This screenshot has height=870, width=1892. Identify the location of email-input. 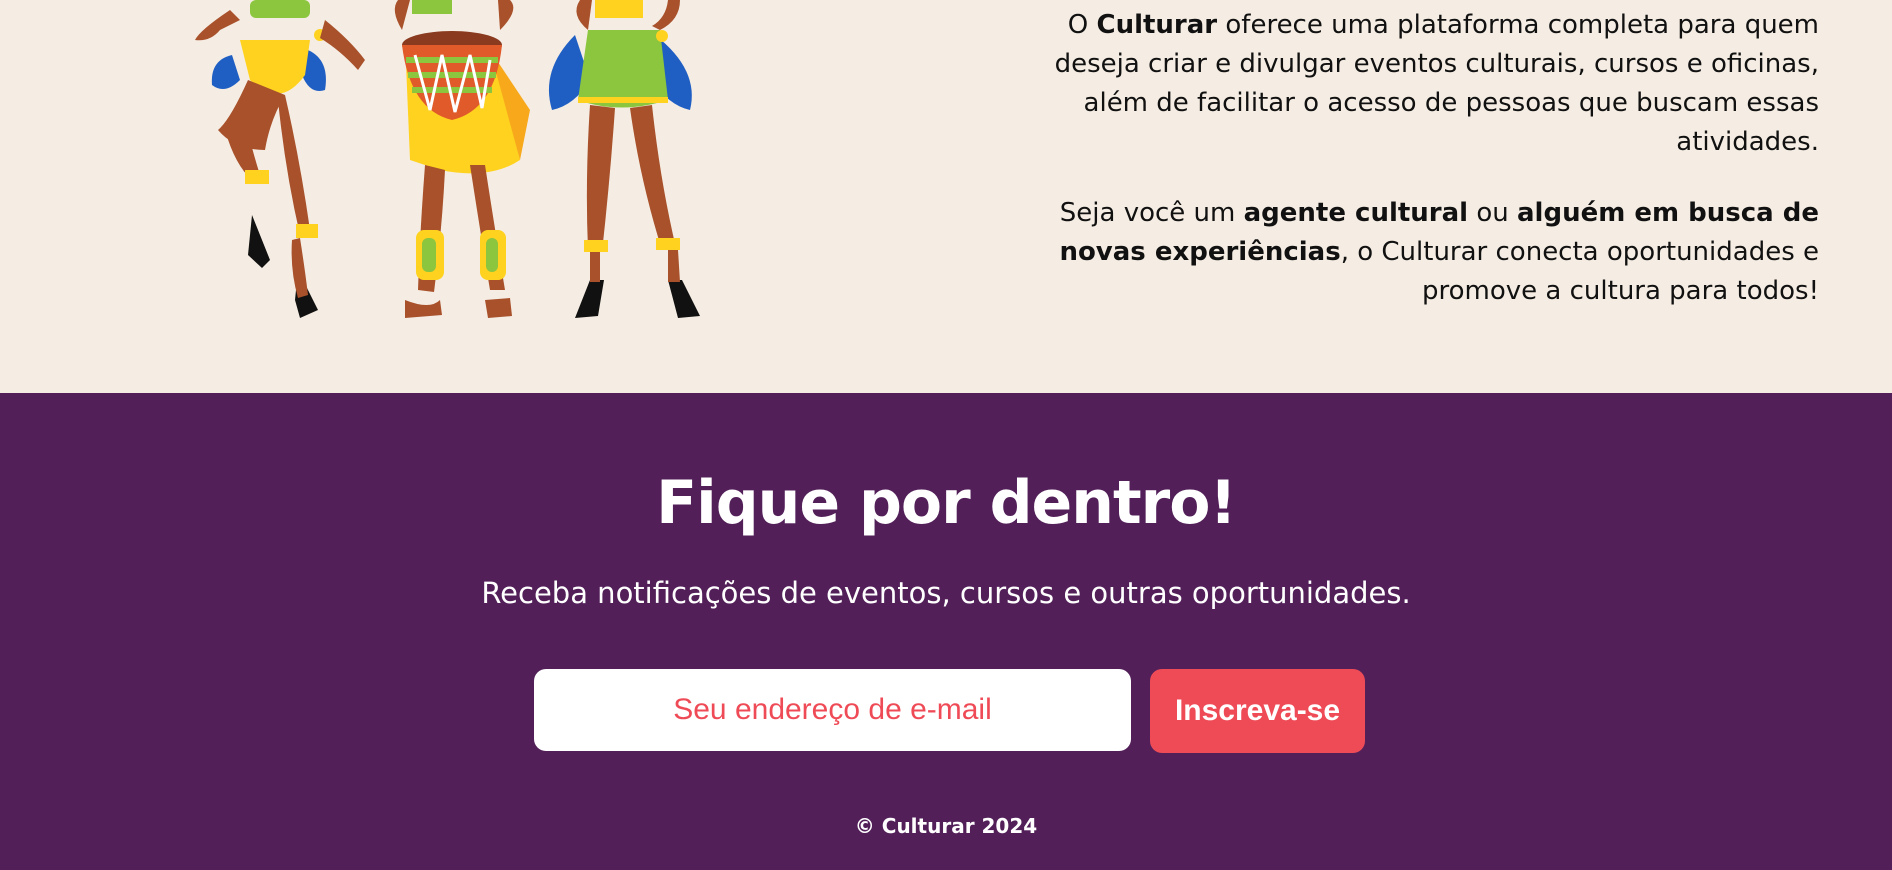
(832, 710).